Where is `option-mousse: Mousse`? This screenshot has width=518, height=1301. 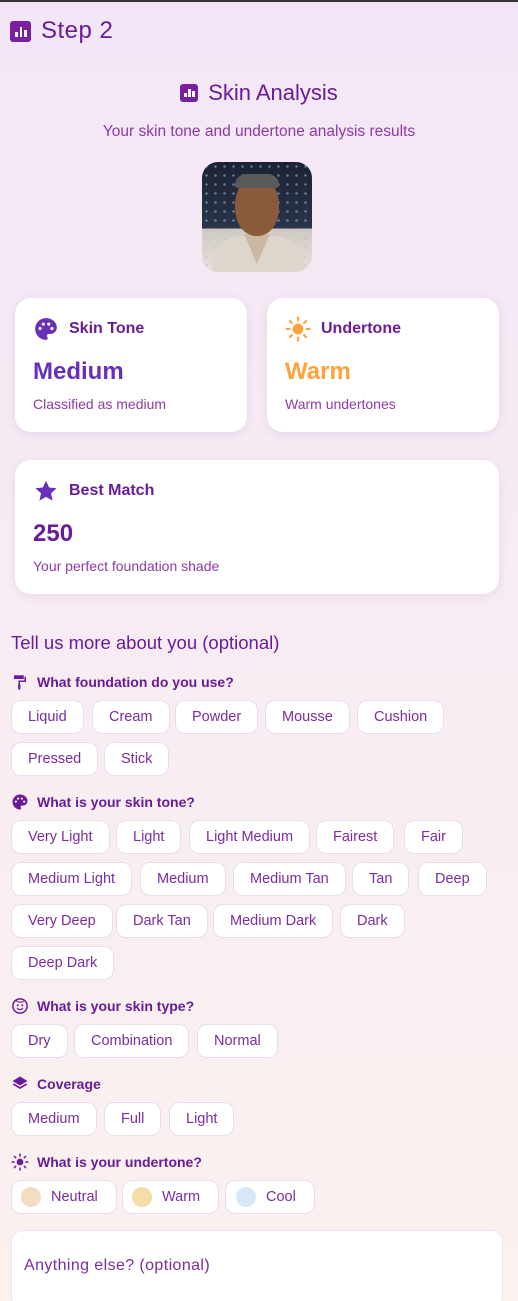
option-mousse: Mousse is located at coordinates (307, 717).